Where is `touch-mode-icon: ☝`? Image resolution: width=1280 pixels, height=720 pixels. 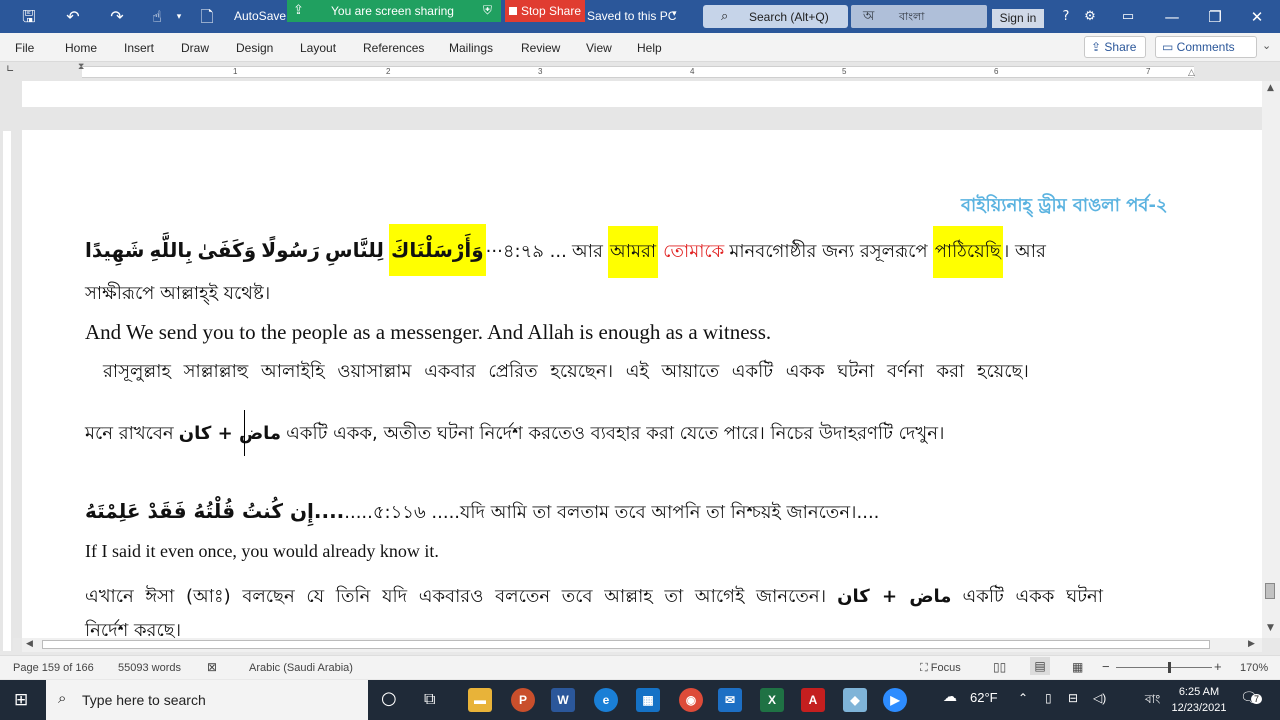 touch-mode-icon: ☝ is located at coordinates (157, 17).